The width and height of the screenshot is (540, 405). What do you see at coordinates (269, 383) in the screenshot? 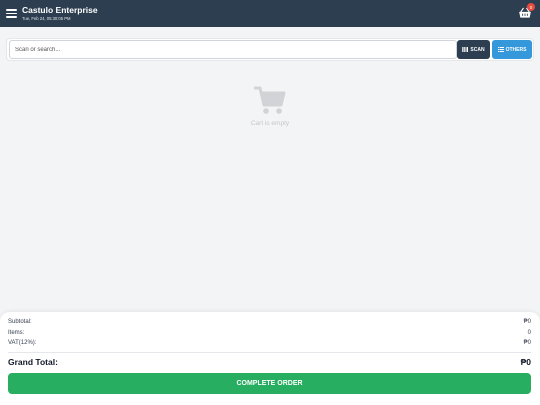
I see `complete-order-button: COMPLETE ORDER` at bounding box center [269, 383].